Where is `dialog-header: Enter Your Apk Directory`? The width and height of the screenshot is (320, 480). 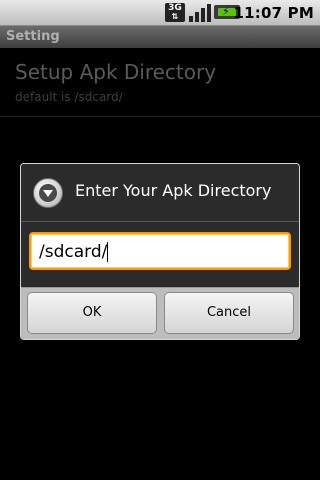
dialog-header: Enter Your Apk Directory is located at coordinates (160, 192).